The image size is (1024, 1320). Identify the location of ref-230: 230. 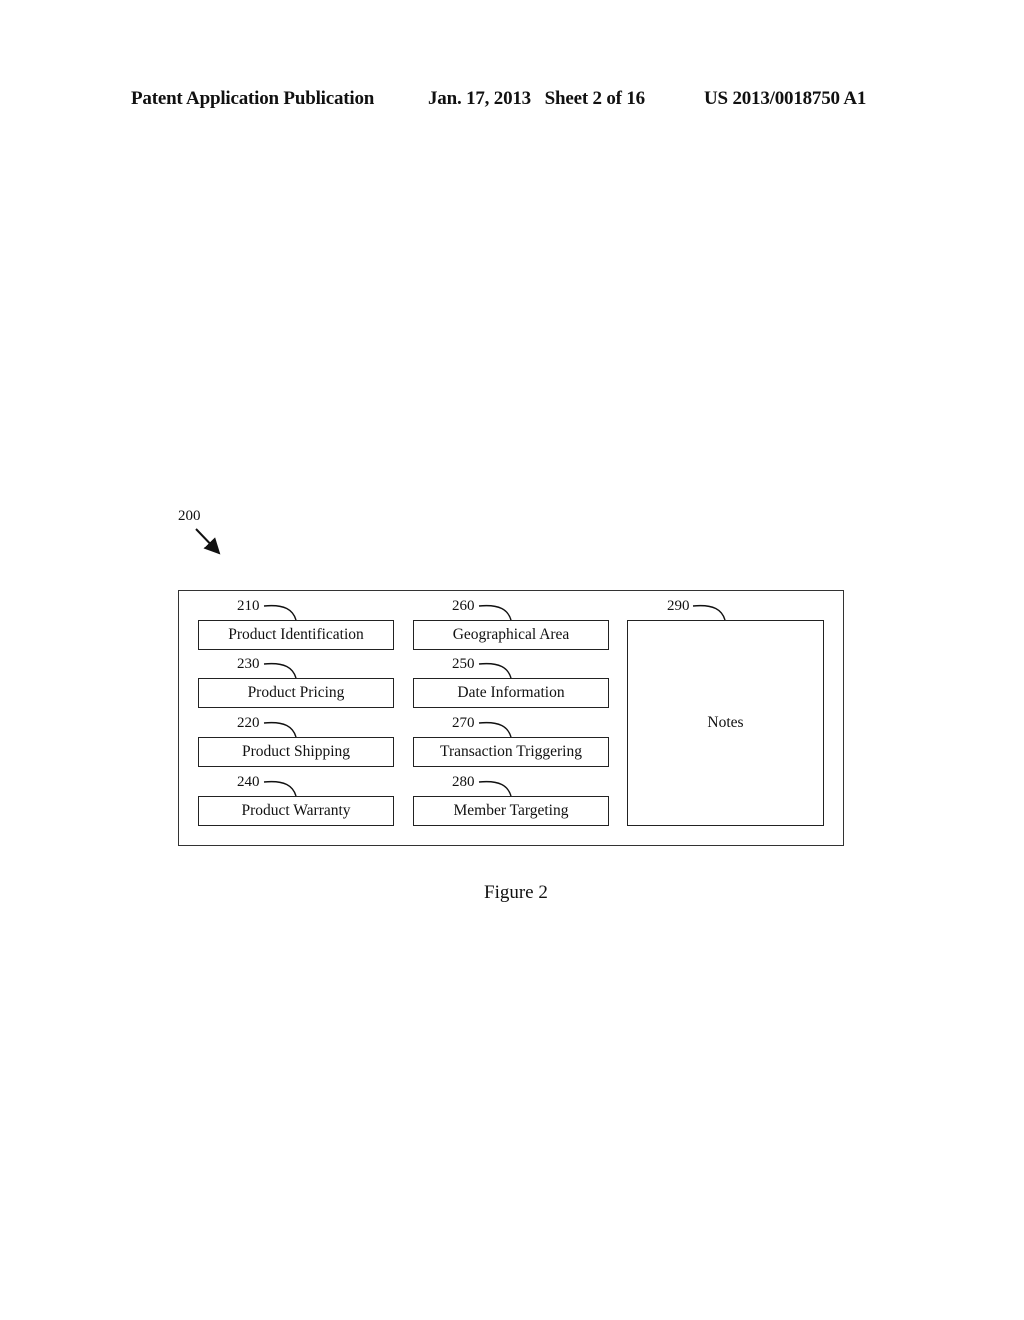
(248, 664).